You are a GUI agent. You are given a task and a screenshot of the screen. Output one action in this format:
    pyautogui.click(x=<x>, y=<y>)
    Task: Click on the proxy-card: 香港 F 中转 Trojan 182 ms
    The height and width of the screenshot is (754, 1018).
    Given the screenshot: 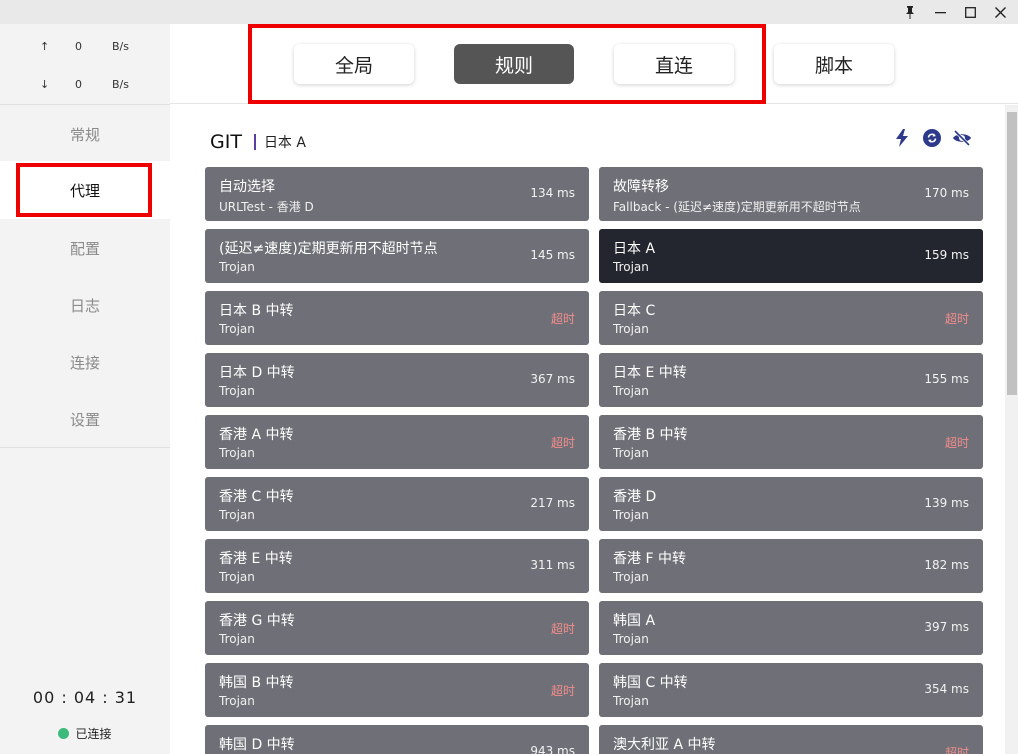 What is the action you would take?
    pyautogui.click(x=791, y=566)
    